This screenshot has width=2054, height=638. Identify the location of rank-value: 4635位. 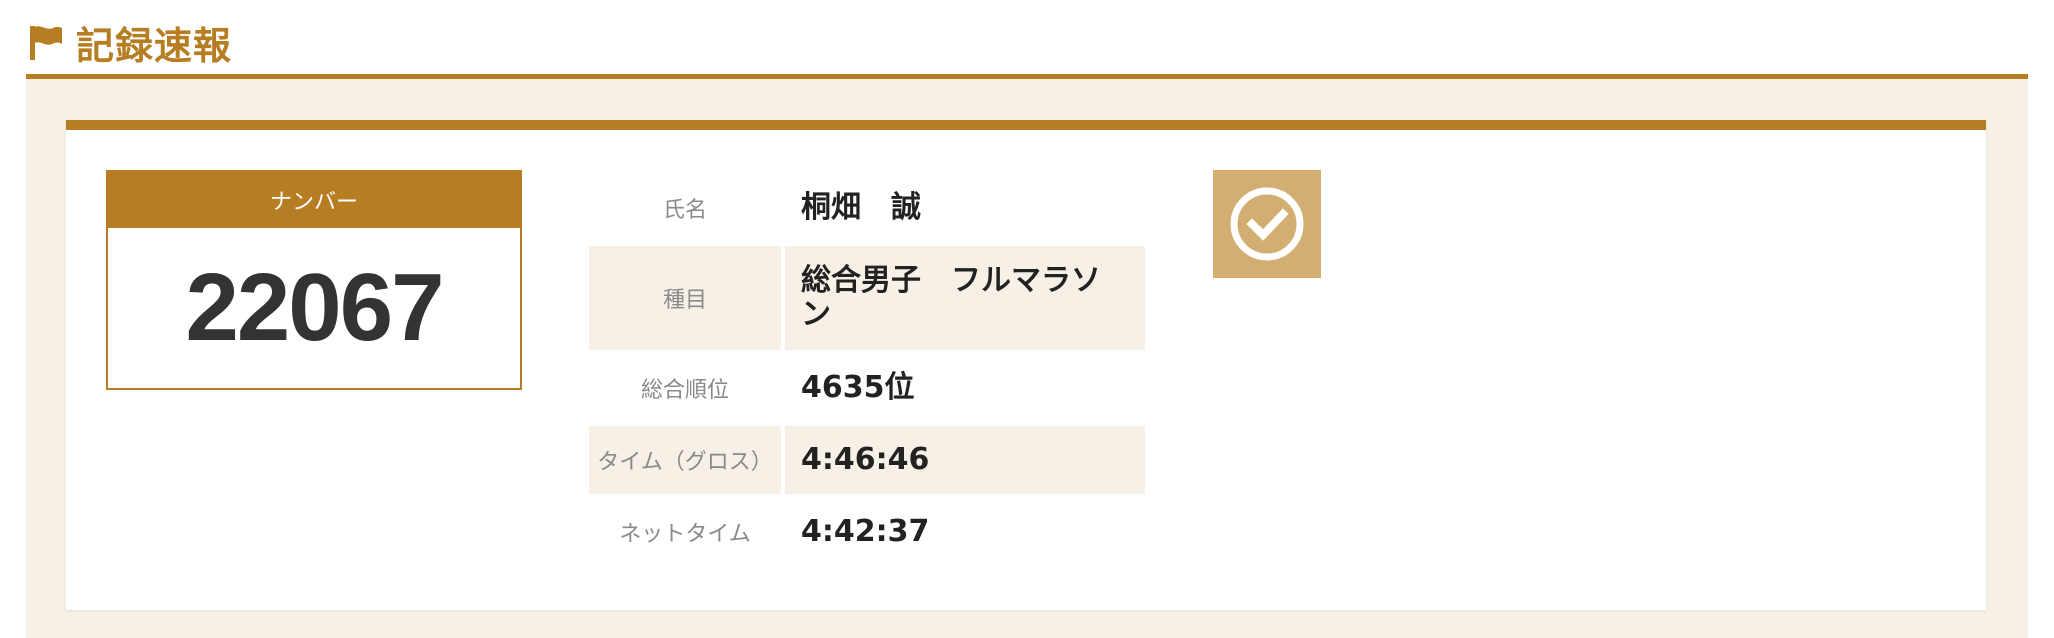
(858, 387).